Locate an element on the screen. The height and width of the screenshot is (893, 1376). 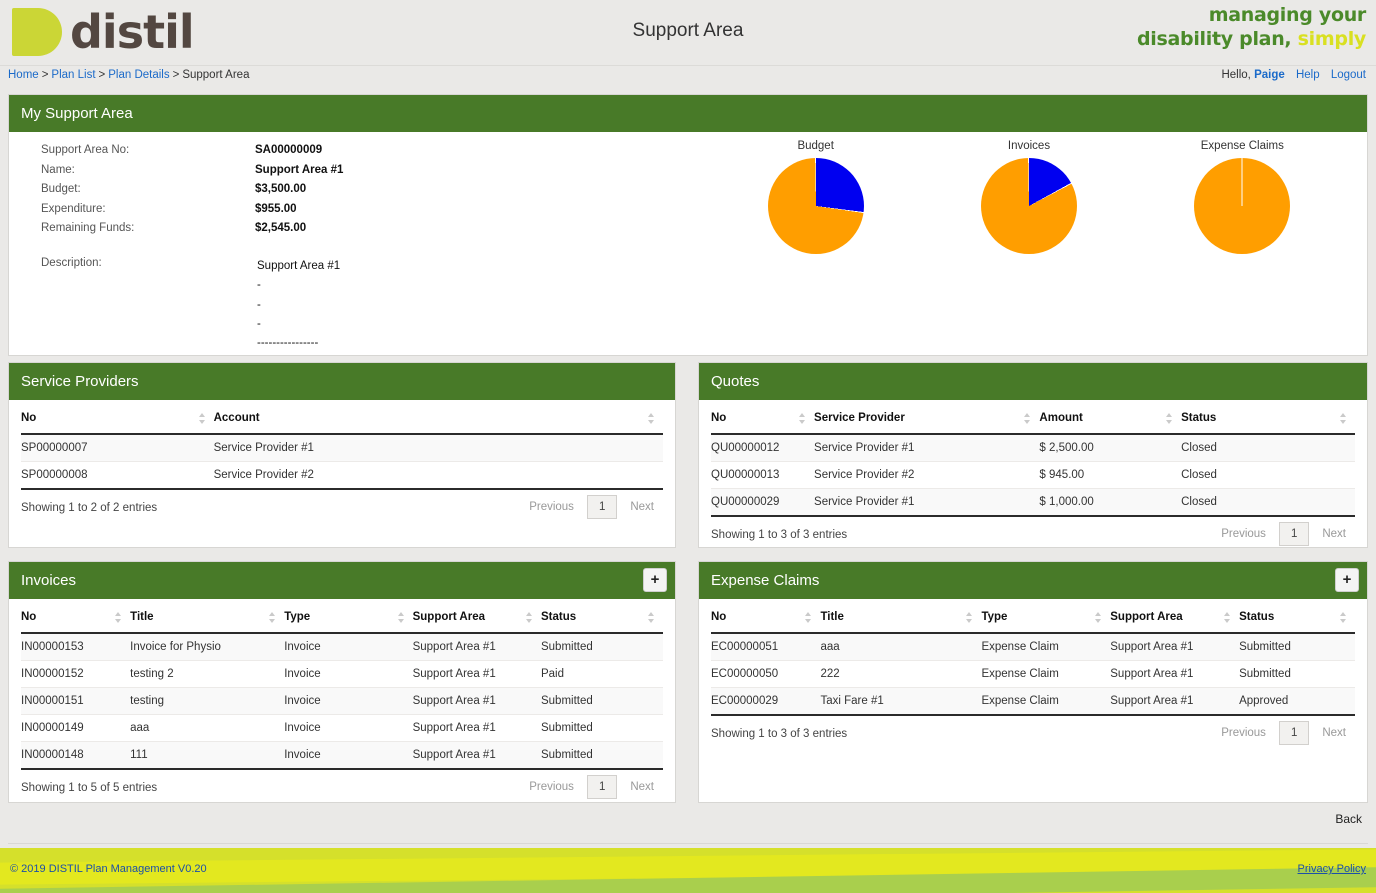
column-header-account: Account is located at coordinates (438, 417).